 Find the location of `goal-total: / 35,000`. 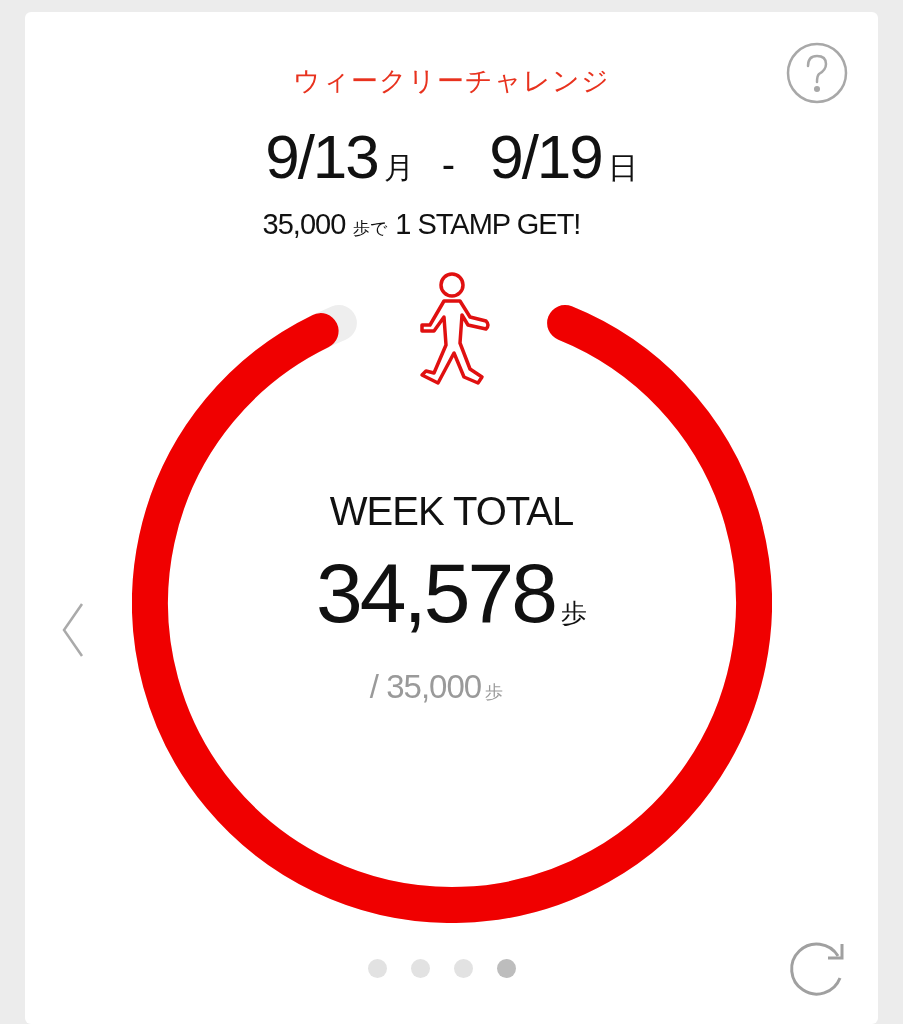

goal-total: / 35,000 is located at coordinates (425, 687).